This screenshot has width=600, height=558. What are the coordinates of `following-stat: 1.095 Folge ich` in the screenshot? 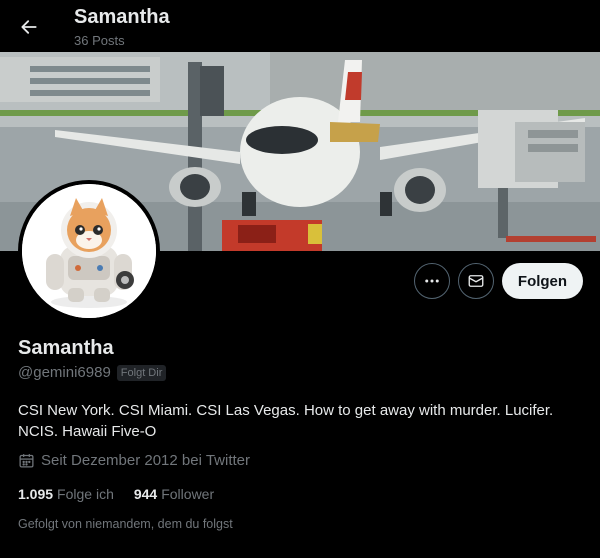 It's located at (66, 494).